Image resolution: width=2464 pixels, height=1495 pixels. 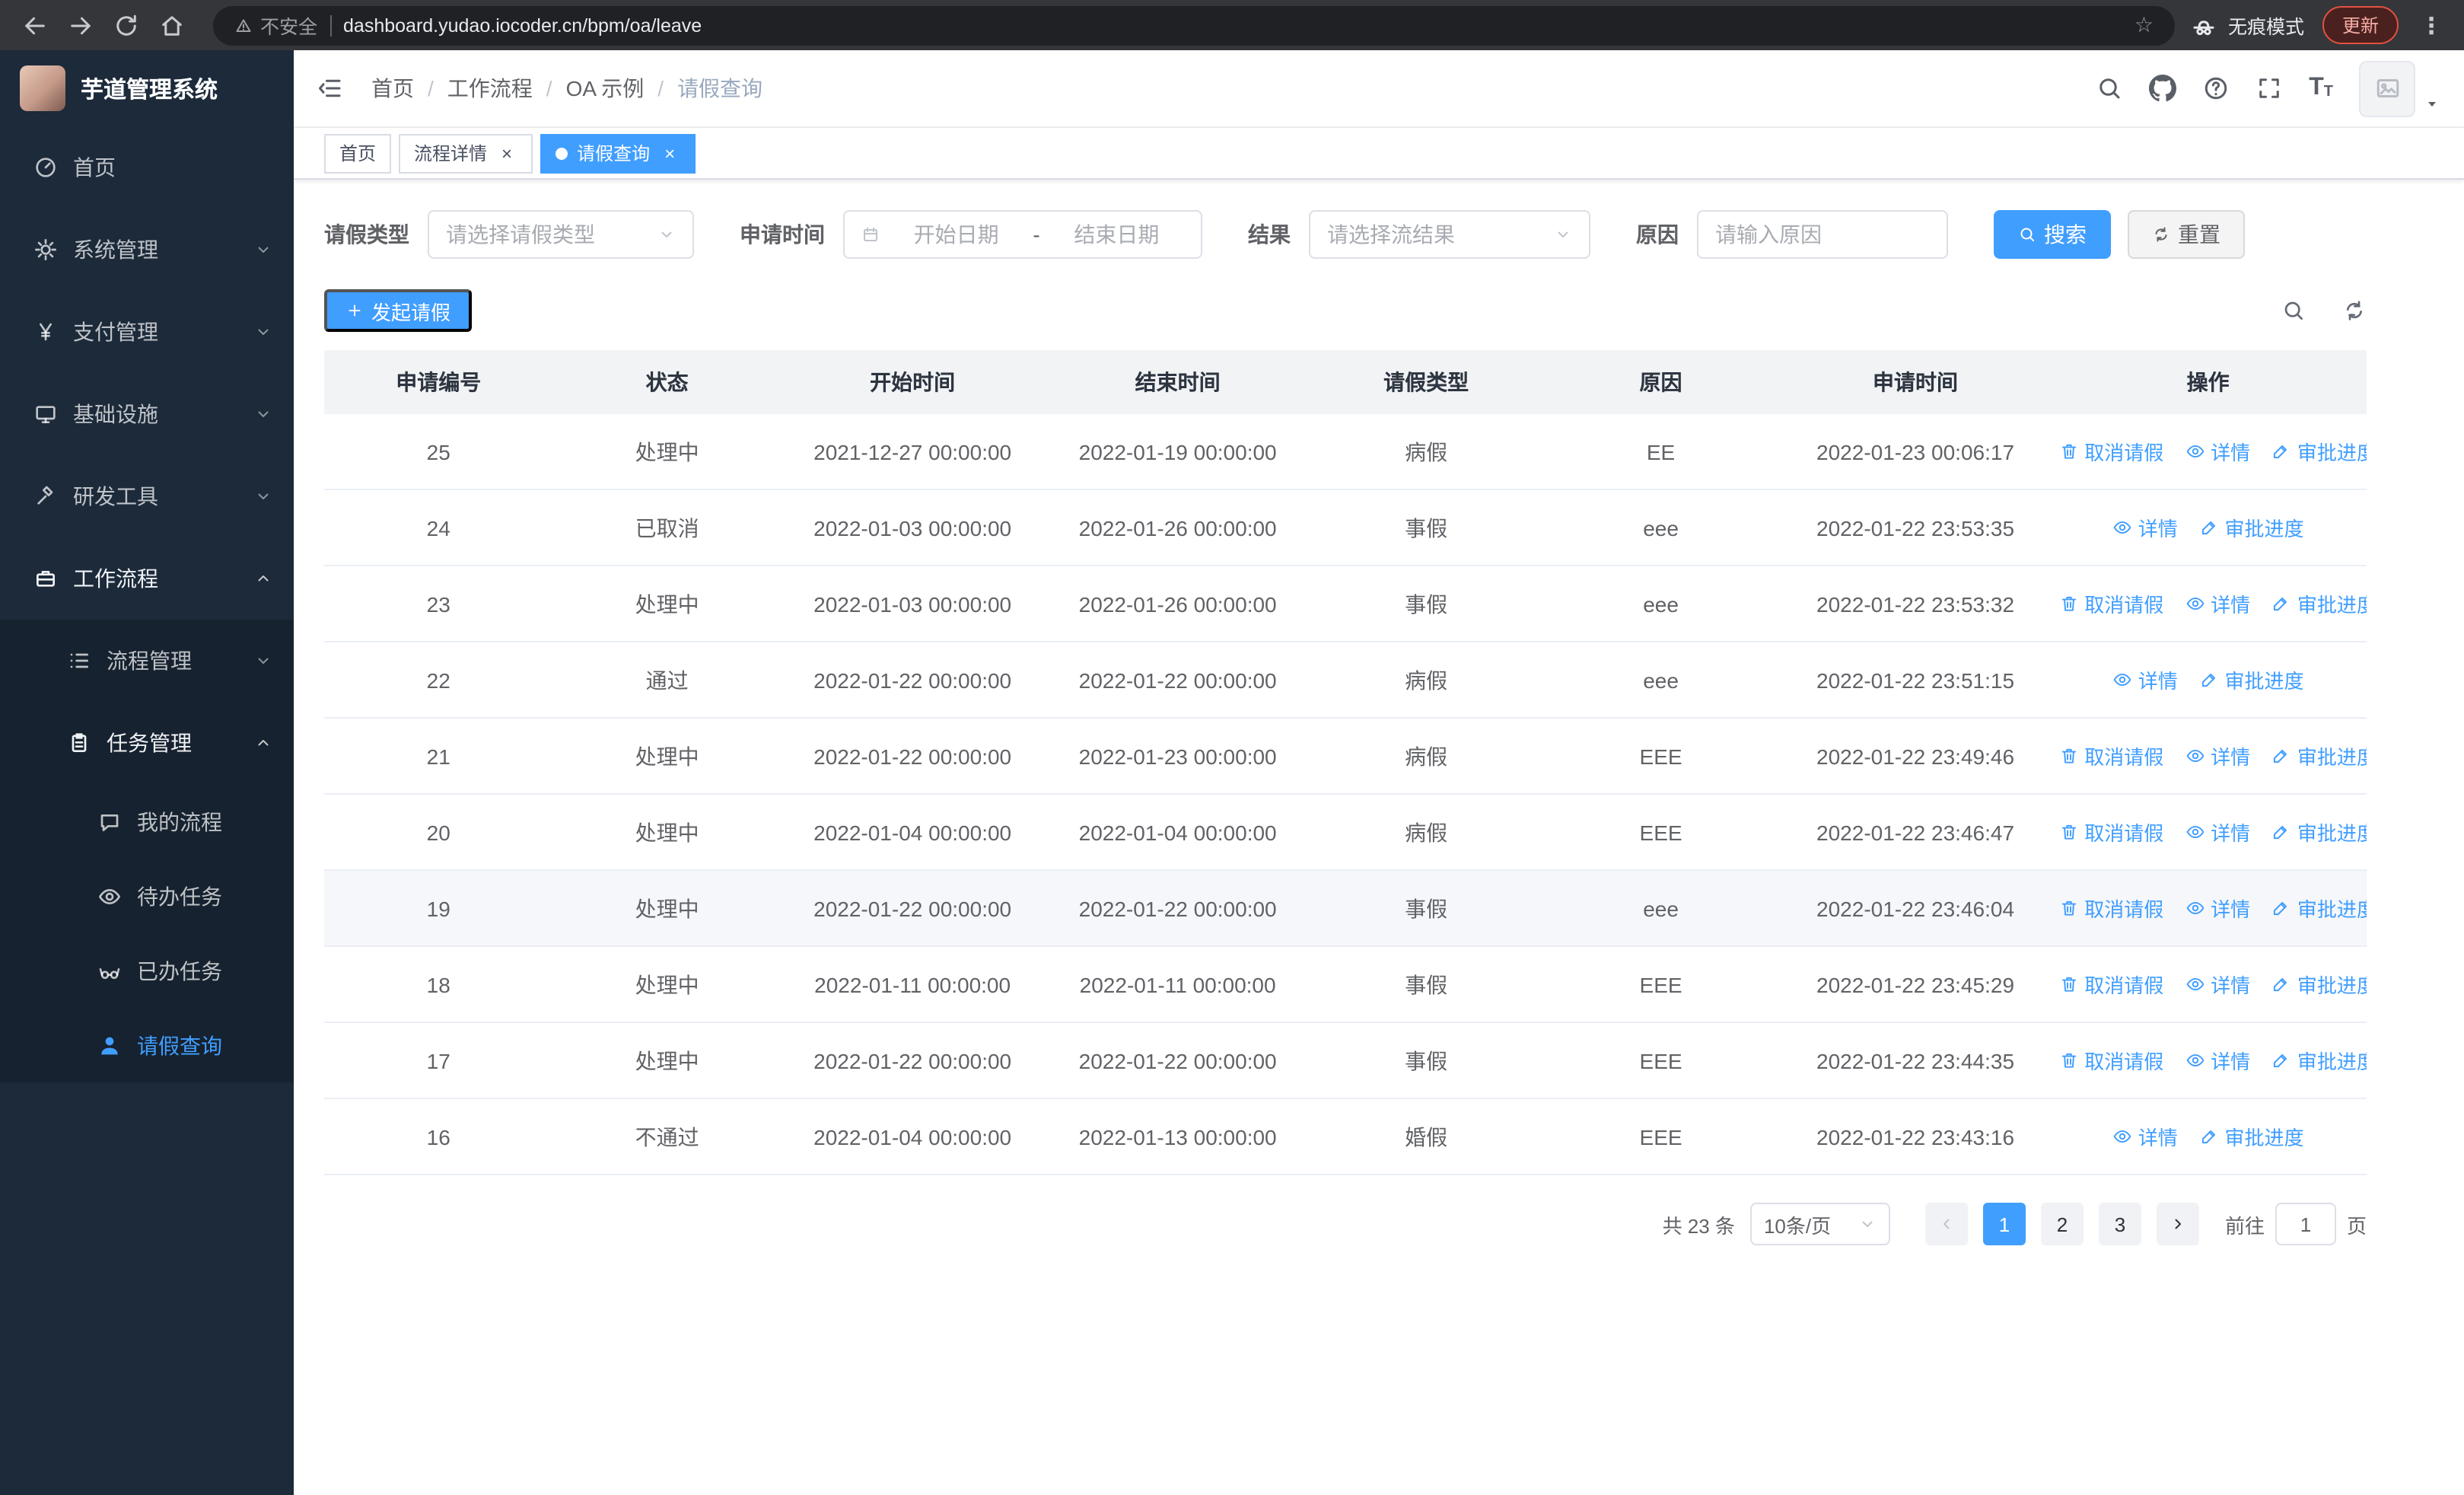 What do you see at coordinates (147, 896) in the screenshot?
I see `sidebar-item-todo-tasks: 待办任务` at bounding box center [147, 896].